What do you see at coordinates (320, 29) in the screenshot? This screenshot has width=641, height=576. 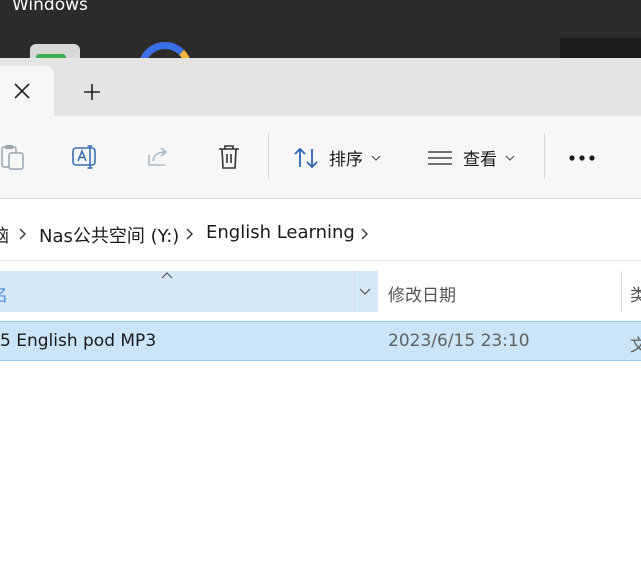 I see `desktop-background: Windows` at bounding box center [320, 29].